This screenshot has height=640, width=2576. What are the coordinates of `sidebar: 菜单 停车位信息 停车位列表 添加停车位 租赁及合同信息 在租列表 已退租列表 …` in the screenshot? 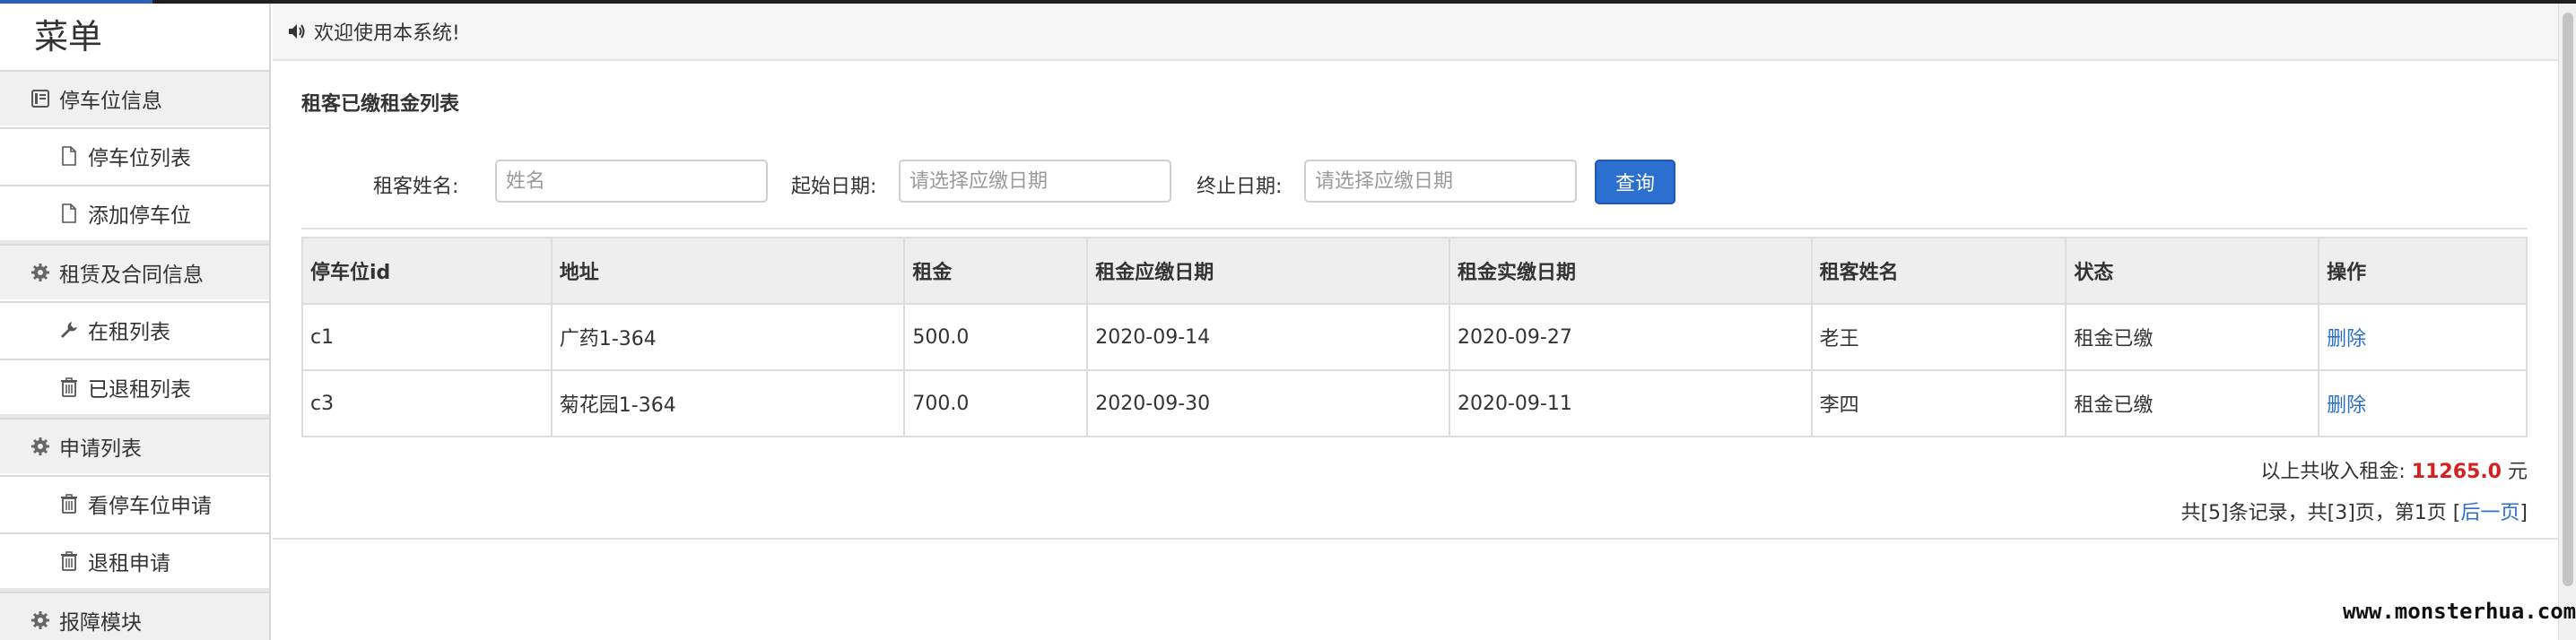 It's located at (135, 322).